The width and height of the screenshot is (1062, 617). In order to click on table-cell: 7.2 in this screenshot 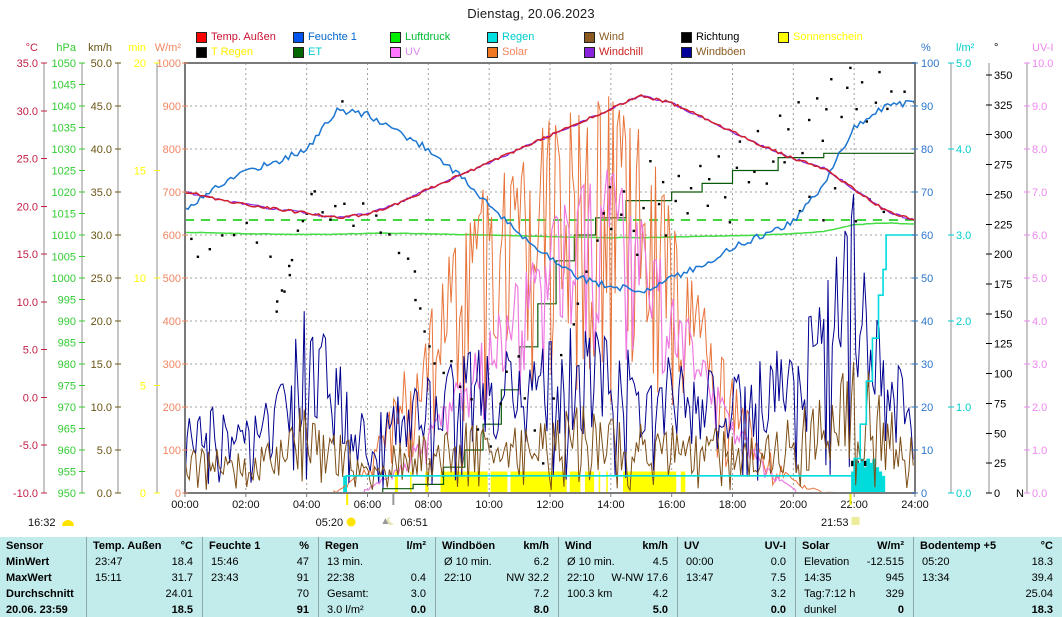, I will do `click(541, 594)`.